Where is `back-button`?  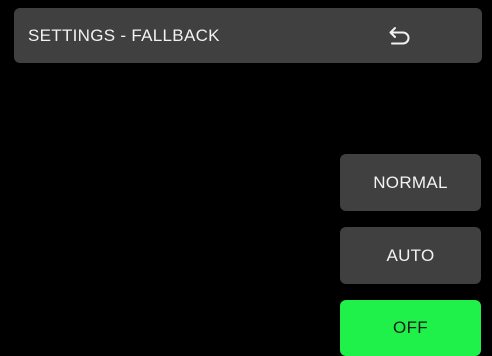 back-button is located at coordinates (400, 36).